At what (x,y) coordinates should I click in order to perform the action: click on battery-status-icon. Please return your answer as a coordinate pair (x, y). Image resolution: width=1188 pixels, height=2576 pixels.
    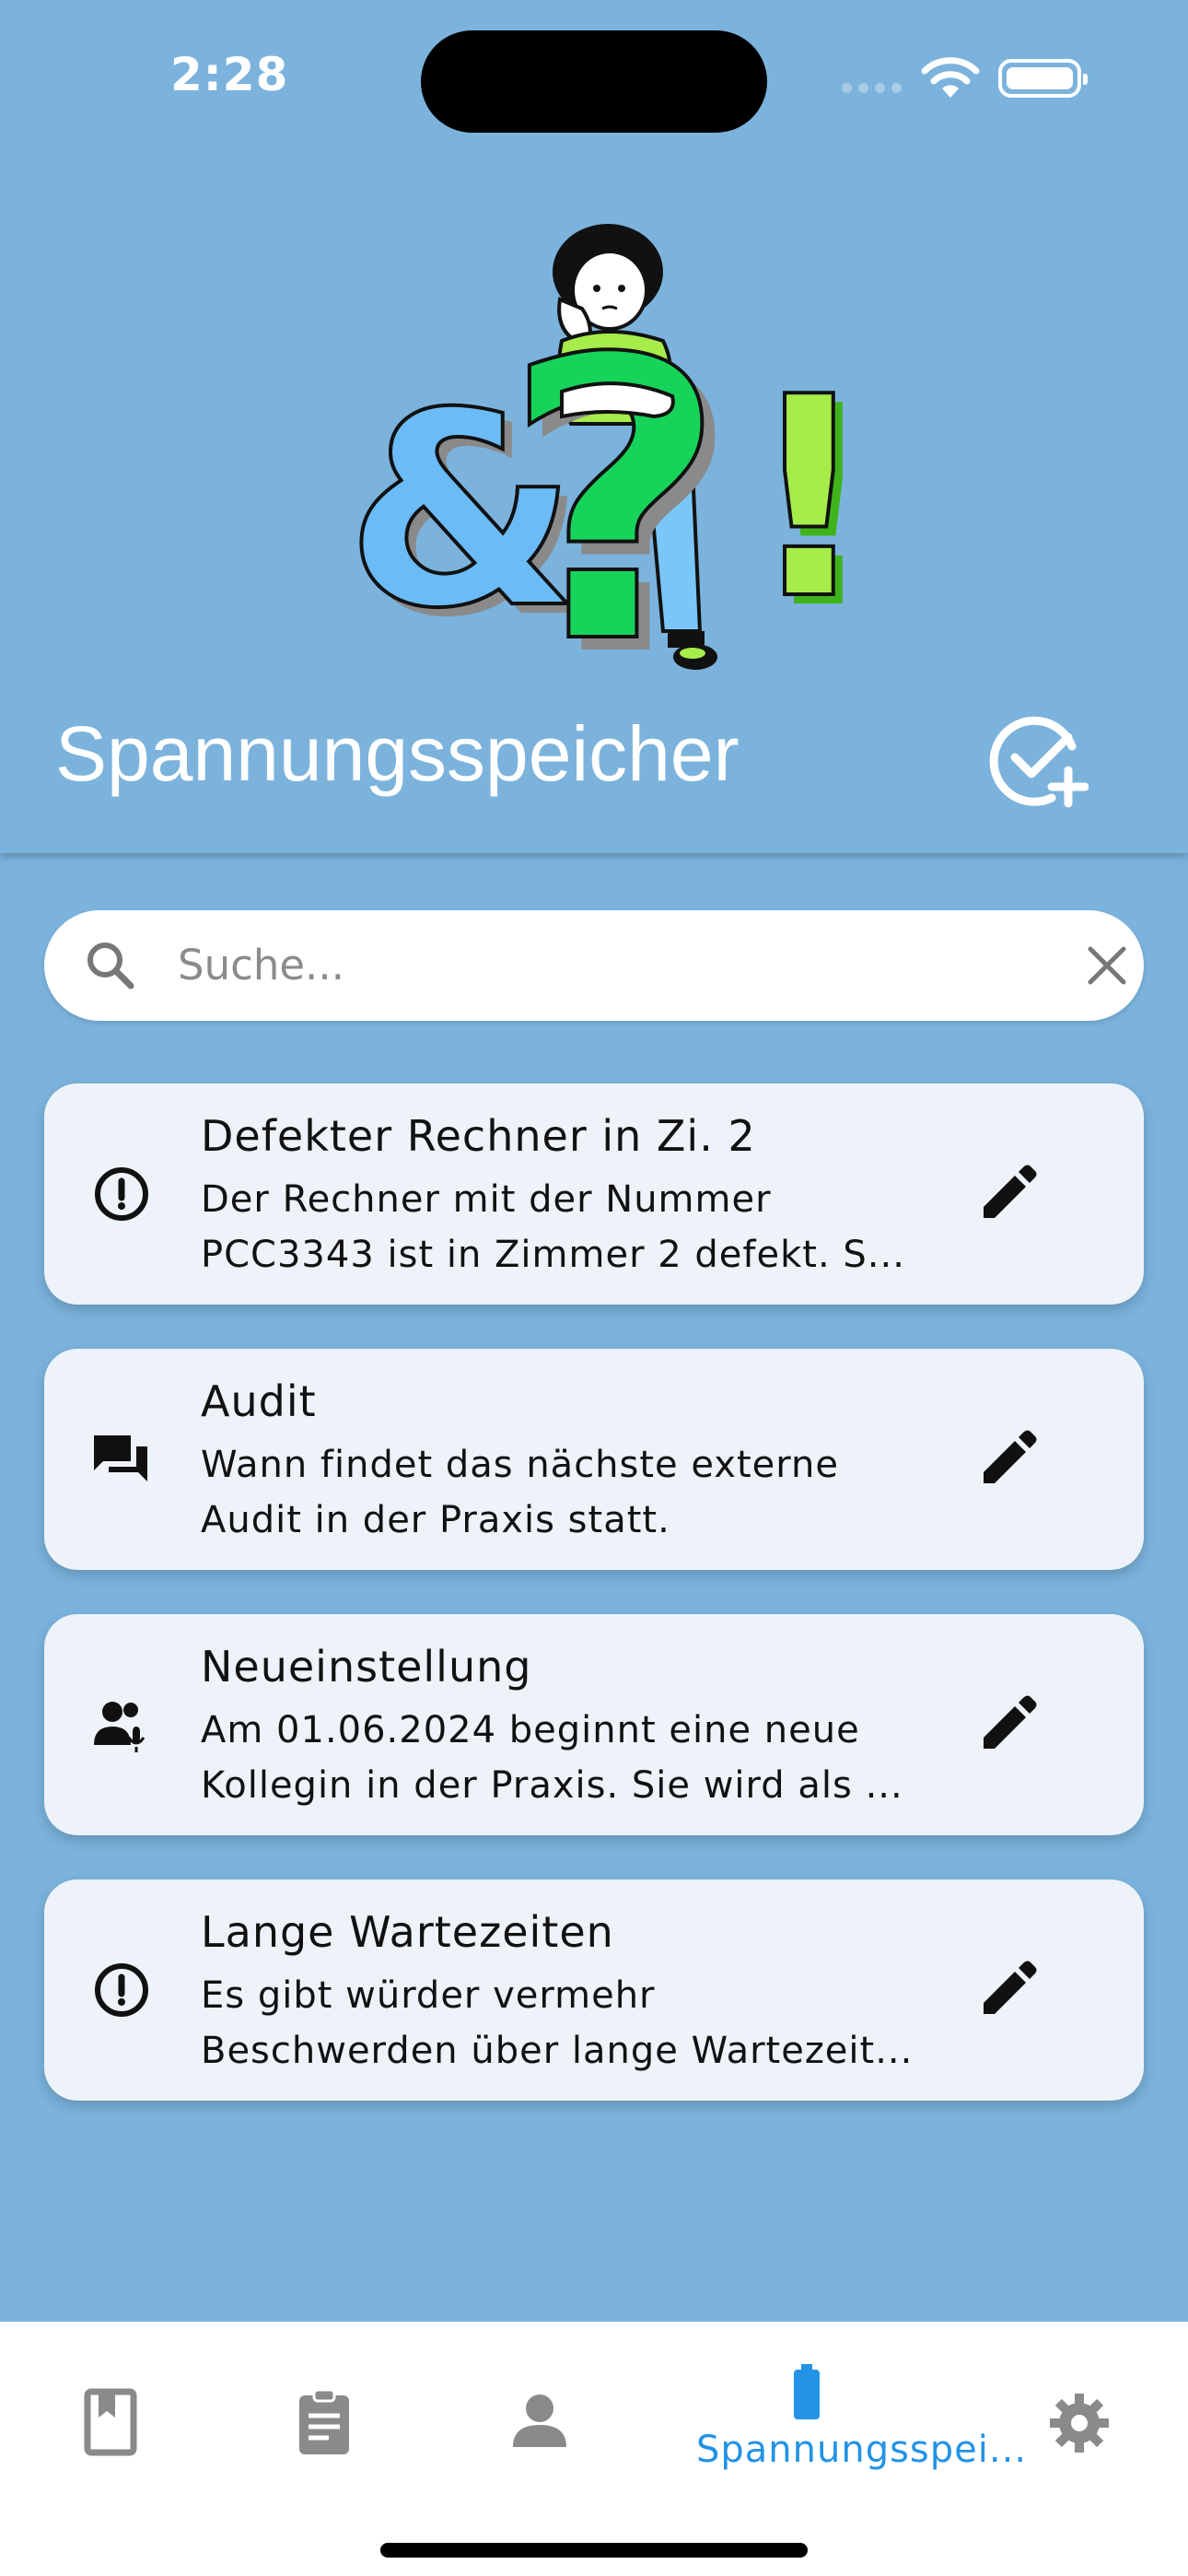
    Looking at the image, I should click on (1043, 78).